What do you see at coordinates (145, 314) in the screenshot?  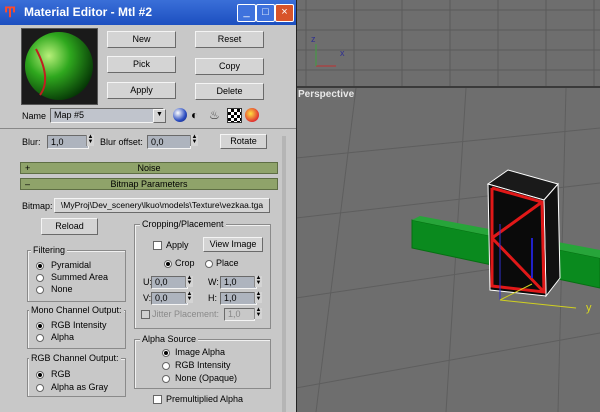 I see `jitter-placement-checkbox` at bounding box center [145, 314].